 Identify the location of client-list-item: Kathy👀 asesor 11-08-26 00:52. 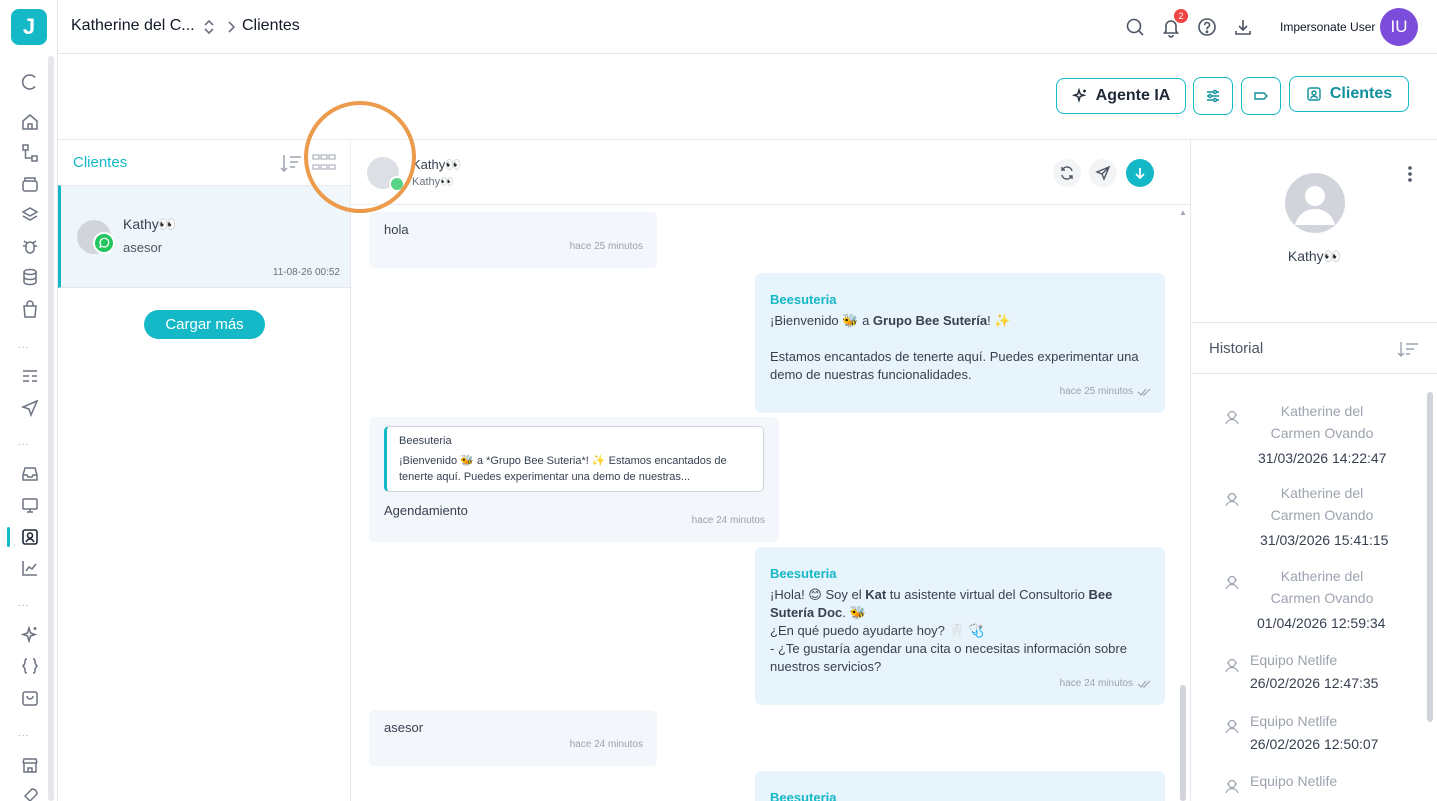
(204, 236).